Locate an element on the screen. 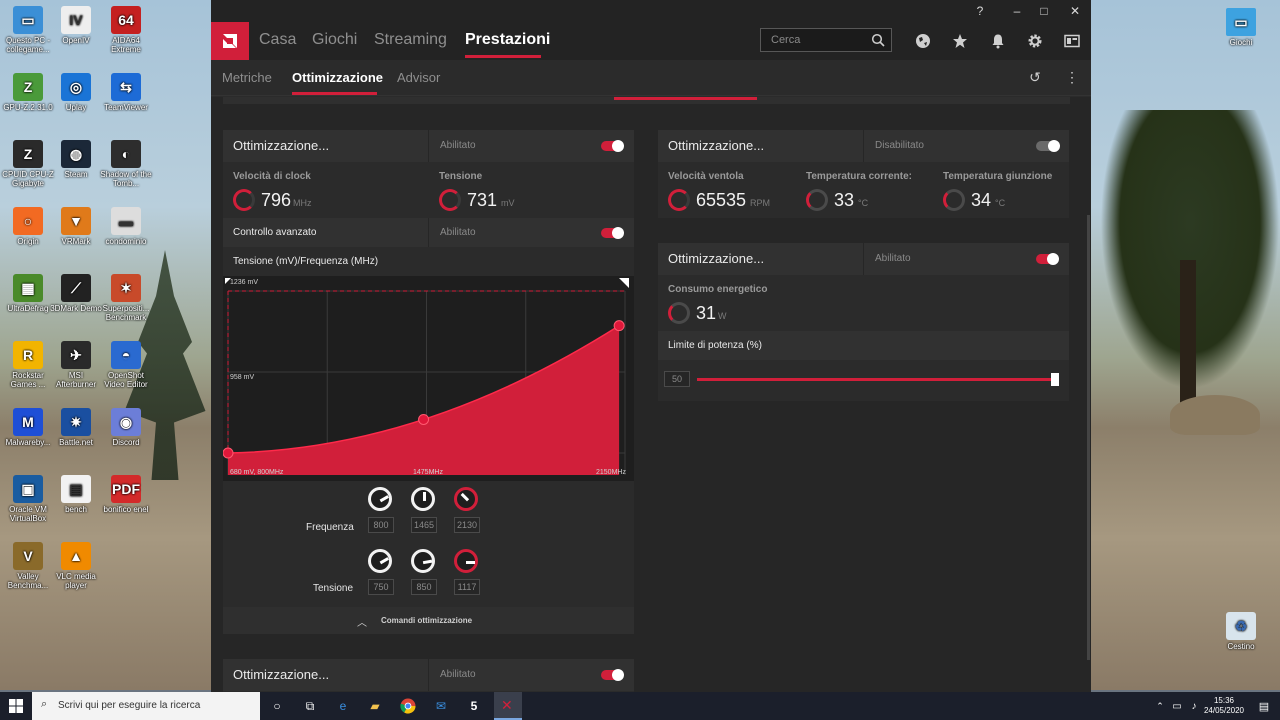  volt-value-3: 1117 is located at coordinates (467, 587).